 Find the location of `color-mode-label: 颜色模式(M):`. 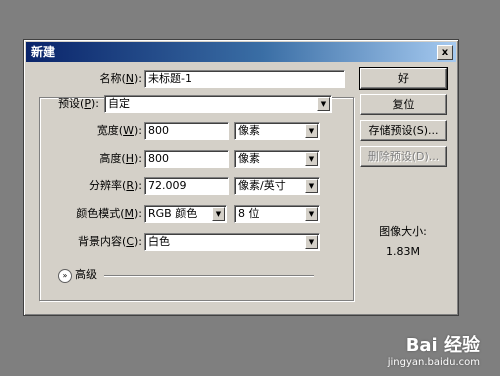

color-mode-label: 颜色模式(M): is located at coordinates (109, 213).